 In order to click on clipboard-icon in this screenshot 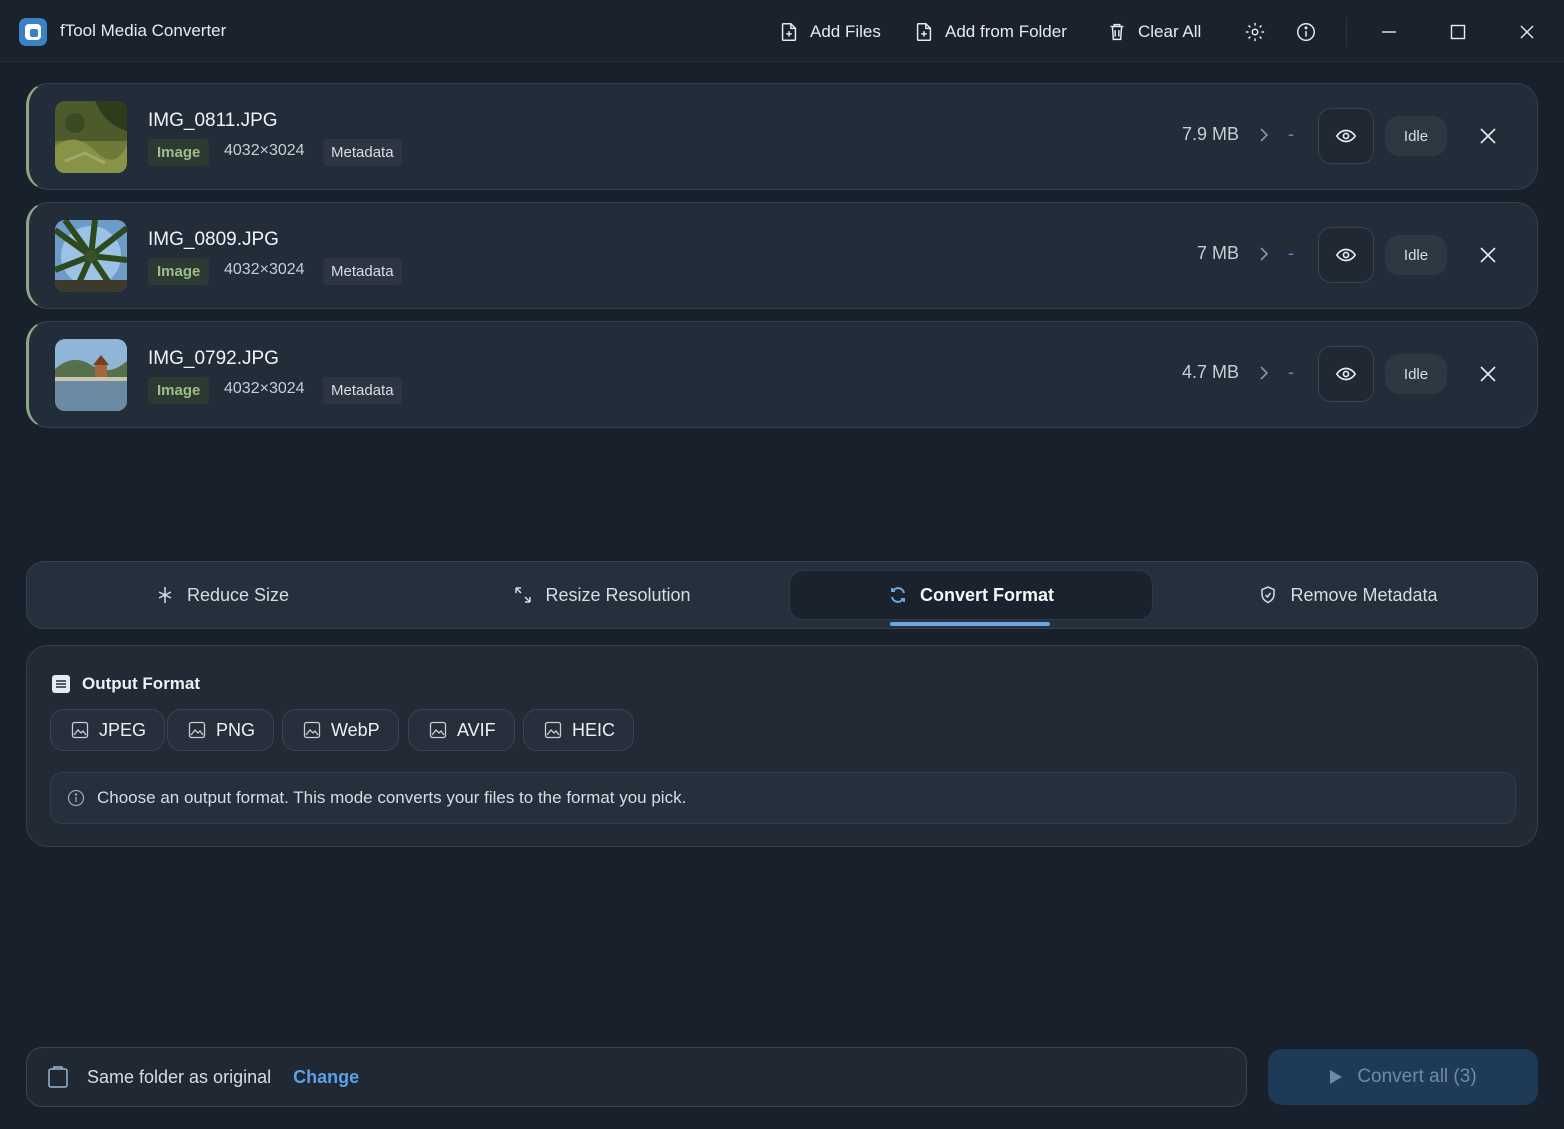, I will do `click(58, 1077)`.